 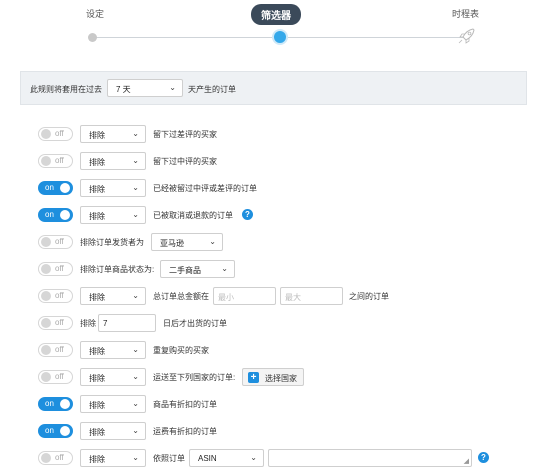 I want to click on time-range-bar: 此规则将套用在过去 7 天 ⌄ 天产生的订单, so click(x=273, y=88).